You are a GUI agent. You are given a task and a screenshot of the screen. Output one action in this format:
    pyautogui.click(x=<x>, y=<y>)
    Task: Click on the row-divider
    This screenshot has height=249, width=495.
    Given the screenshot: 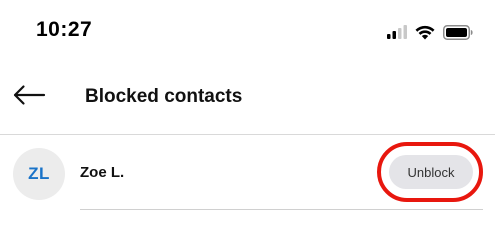 What is the action you would take?
    pyautogui.click(x=281, y=209)
    